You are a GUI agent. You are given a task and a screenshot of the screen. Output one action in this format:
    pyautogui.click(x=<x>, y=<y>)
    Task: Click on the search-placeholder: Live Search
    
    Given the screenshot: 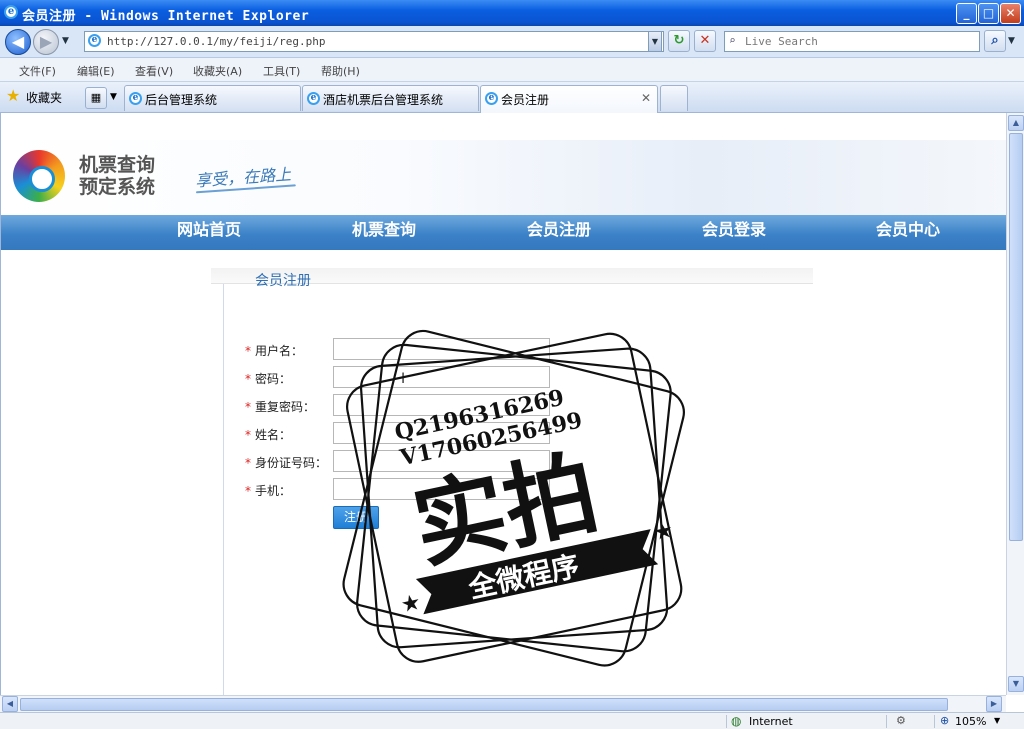 What is the action you would take?
    pyautogui.click(x=781, y=41)
    